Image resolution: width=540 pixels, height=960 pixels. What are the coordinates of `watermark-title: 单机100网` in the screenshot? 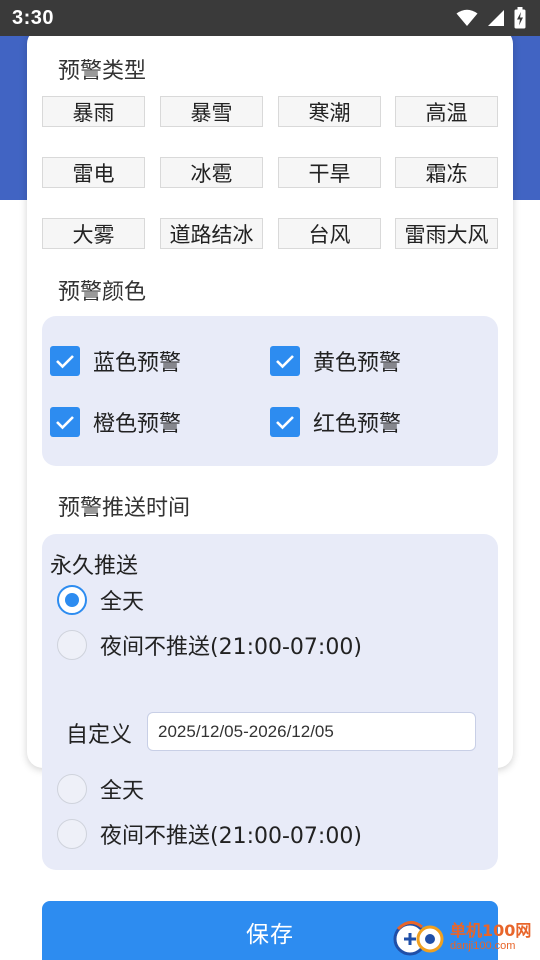 It's located at (491, 930).